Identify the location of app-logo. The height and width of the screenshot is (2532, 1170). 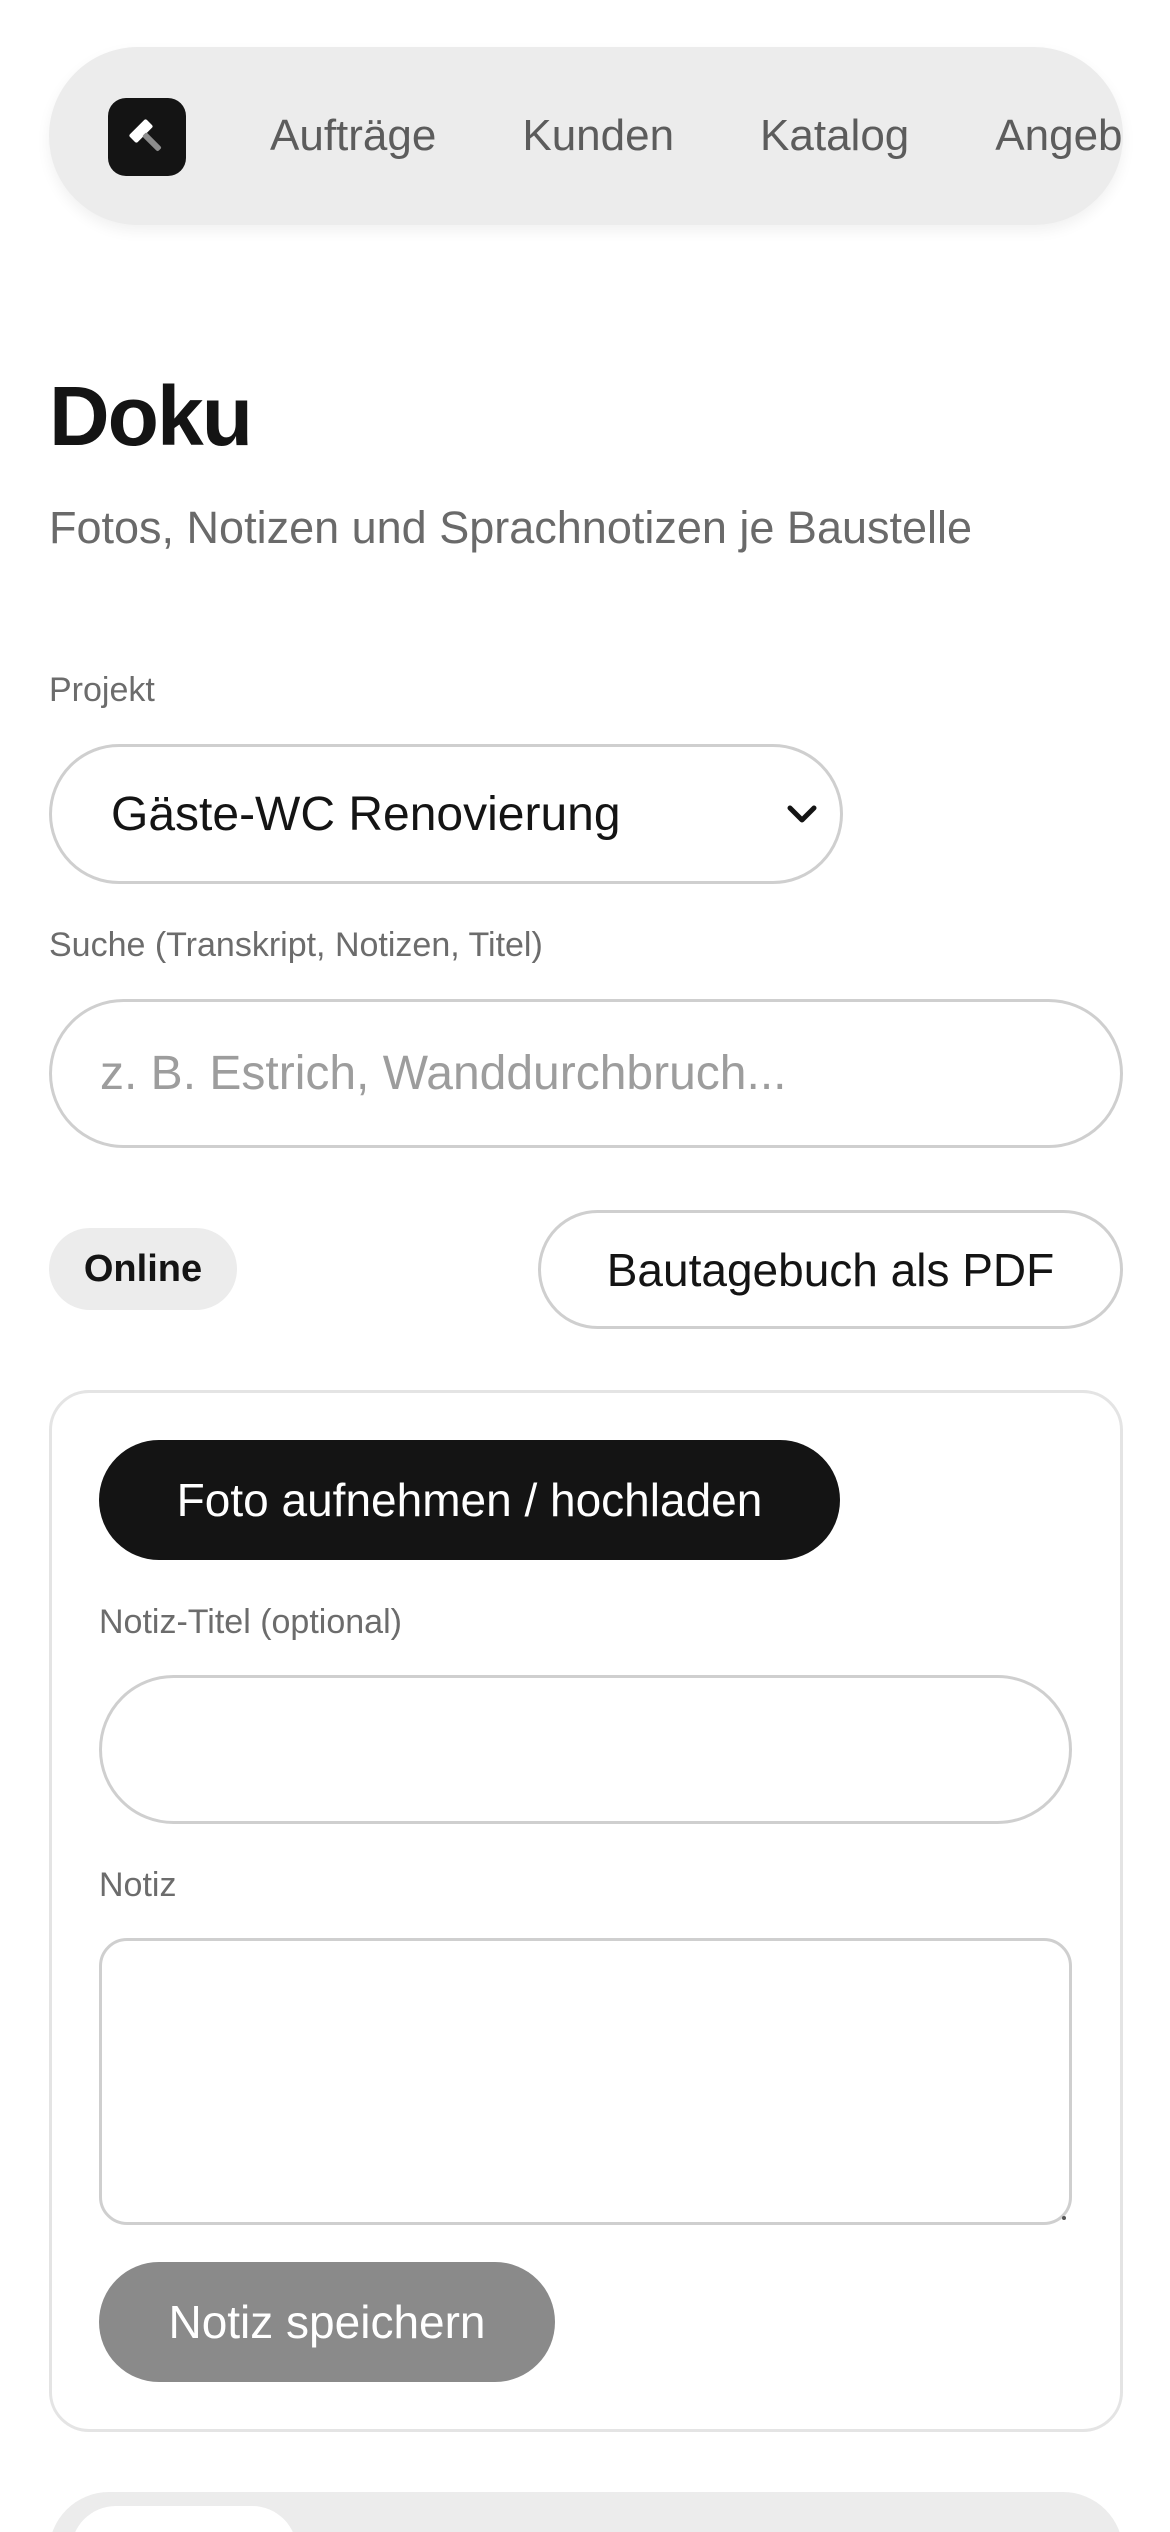
(147, 137).